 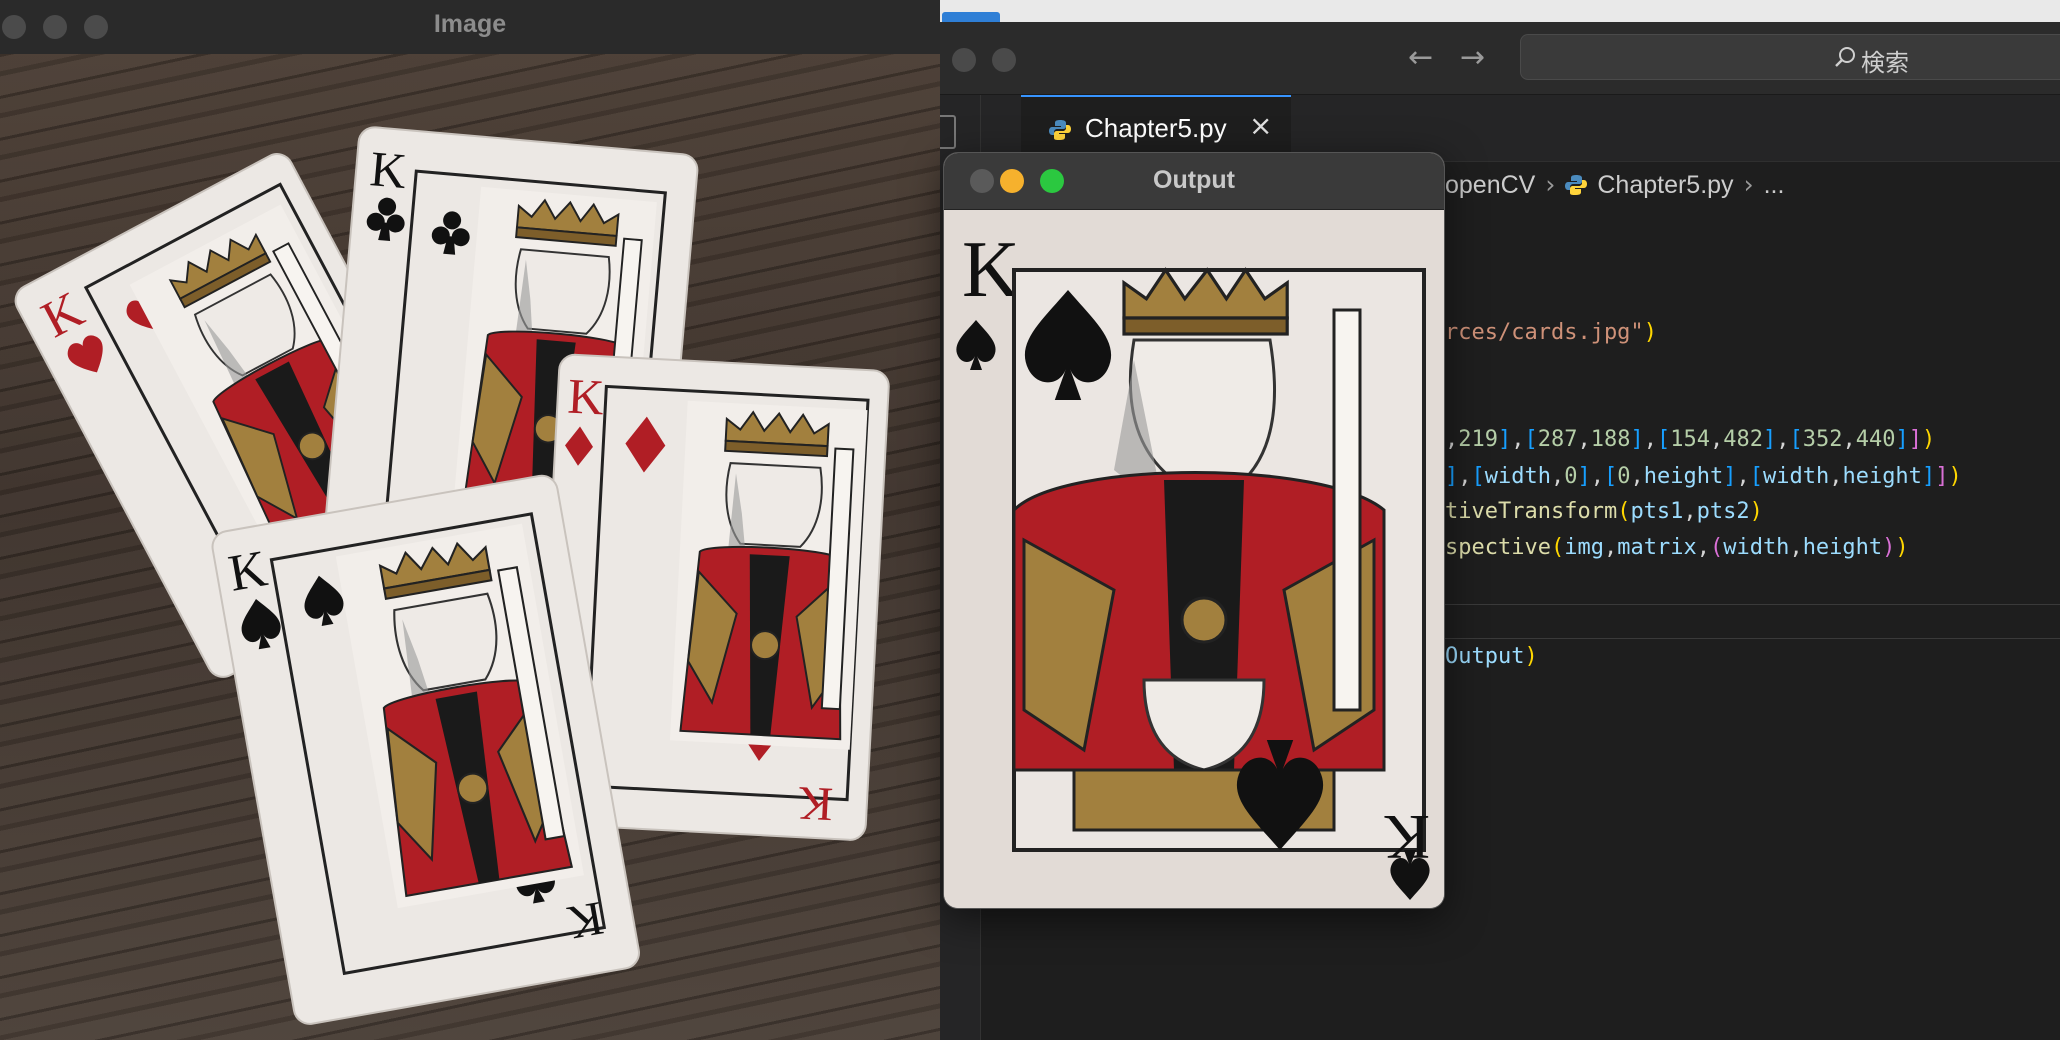 What do you see at coordinates (1491, 657) in the screenshot?
I see `code-line-imshow: Output)` at bounding box center [1491, 657].